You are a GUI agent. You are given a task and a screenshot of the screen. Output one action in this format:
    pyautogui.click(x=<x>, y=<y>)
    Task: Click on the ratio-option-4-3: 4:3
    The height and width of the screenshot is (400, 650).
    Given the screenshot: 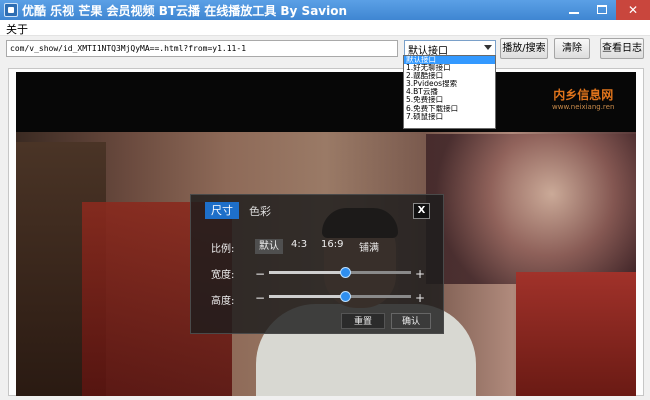 What is the action you would take?
    pyautogui.click(x=299, y=244)
    